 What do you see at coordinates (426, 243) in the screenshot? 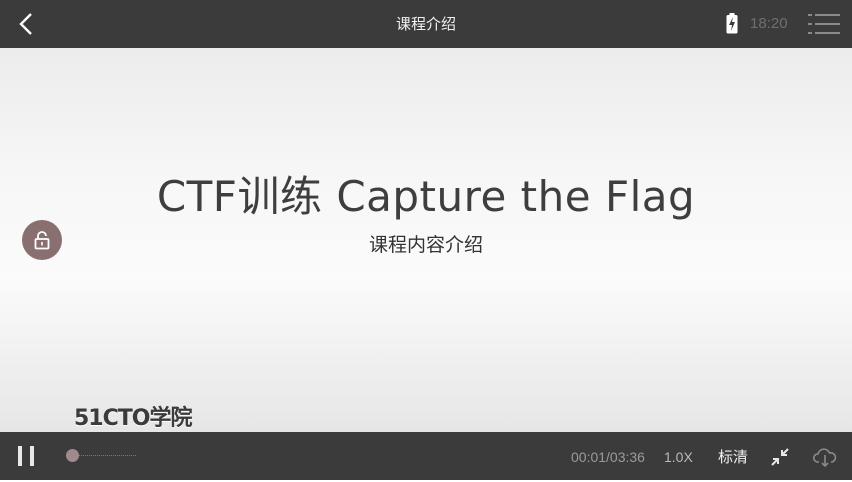
I see `slide-subheadline: 课程内容介绍` at bounding box center [426, 243].